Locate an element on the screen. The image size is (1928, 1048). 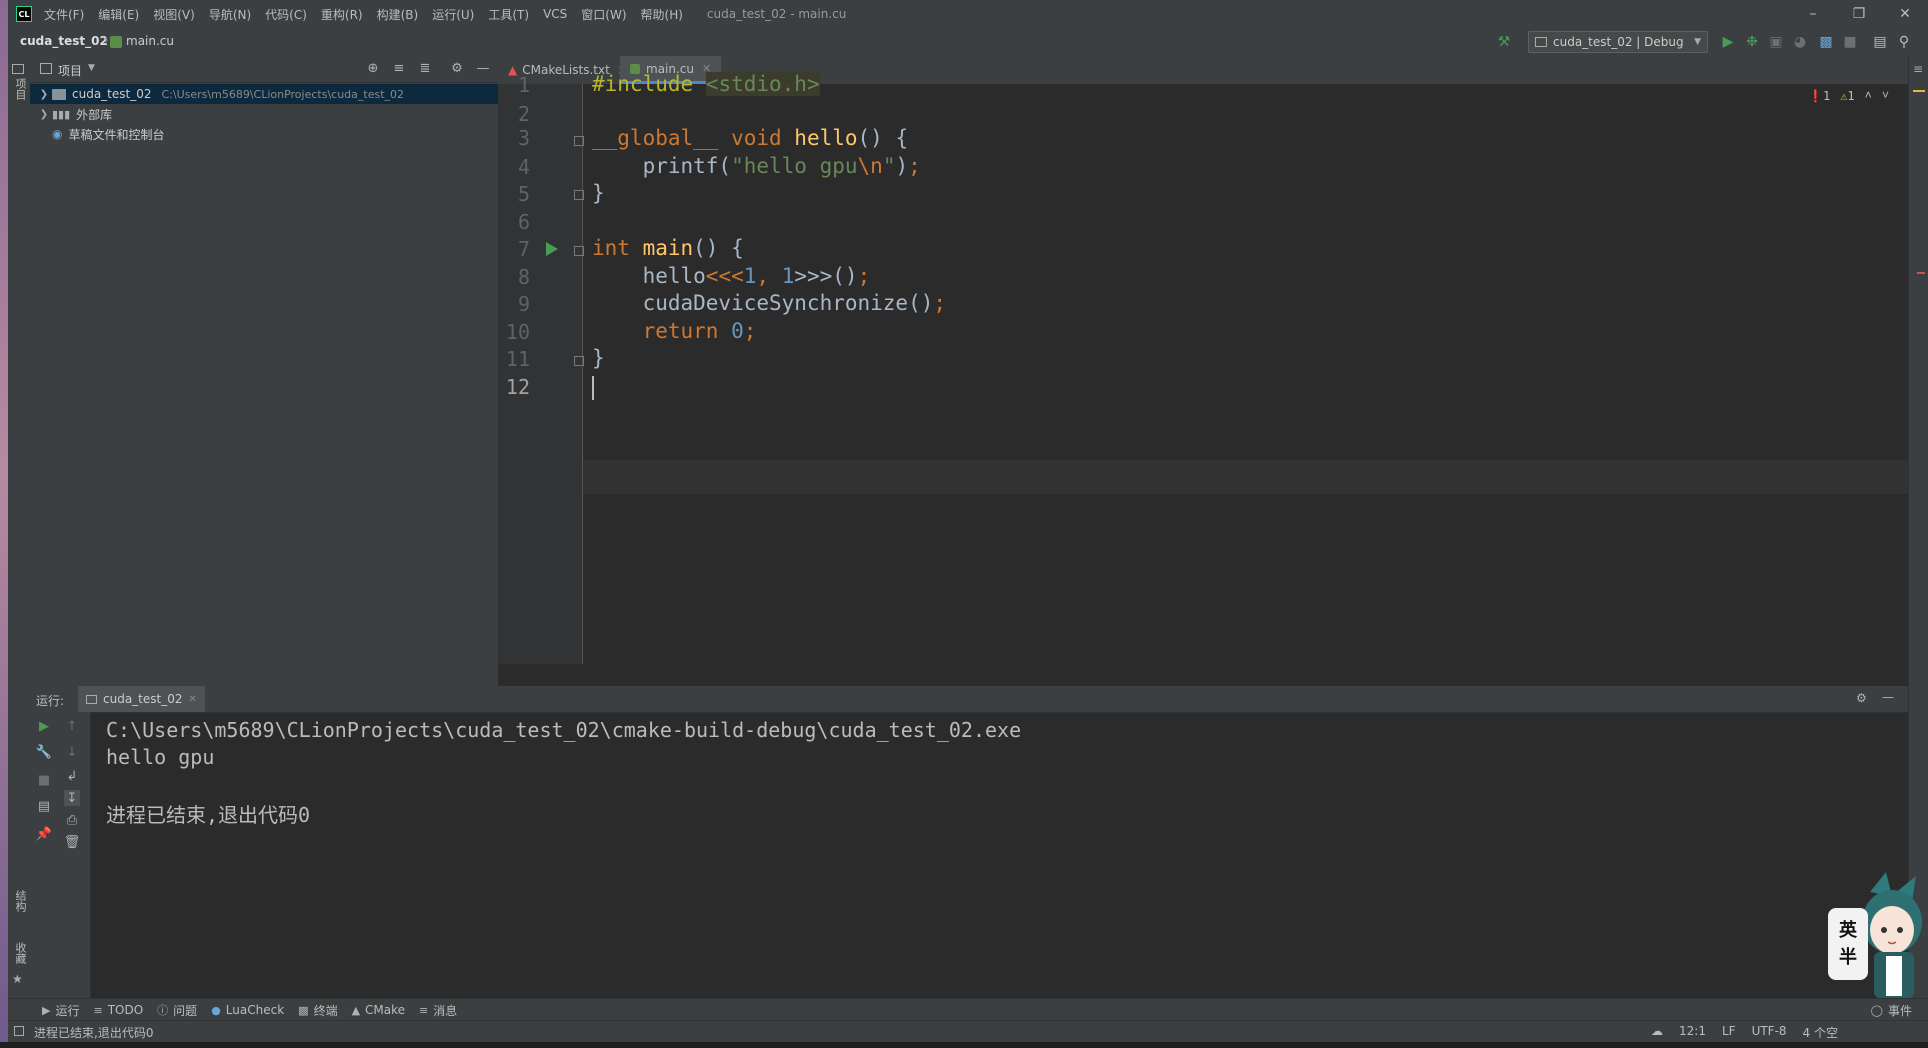
coverage-icon: ▣ is located at coordinates (1776, 42).